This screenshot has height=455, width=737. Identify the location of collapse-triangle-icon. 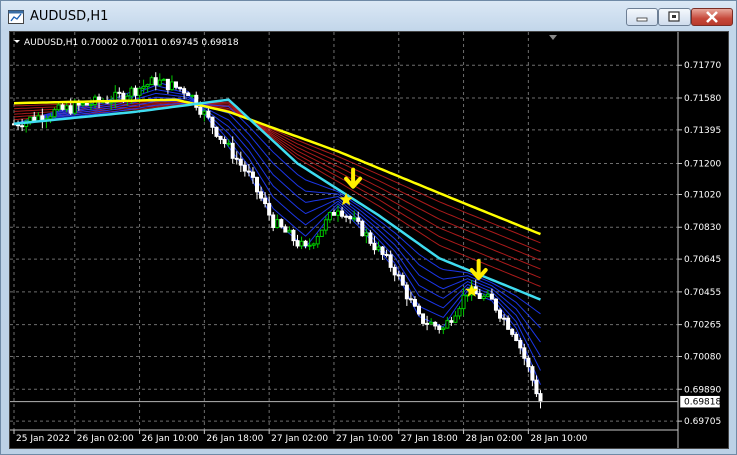
(17, 41).